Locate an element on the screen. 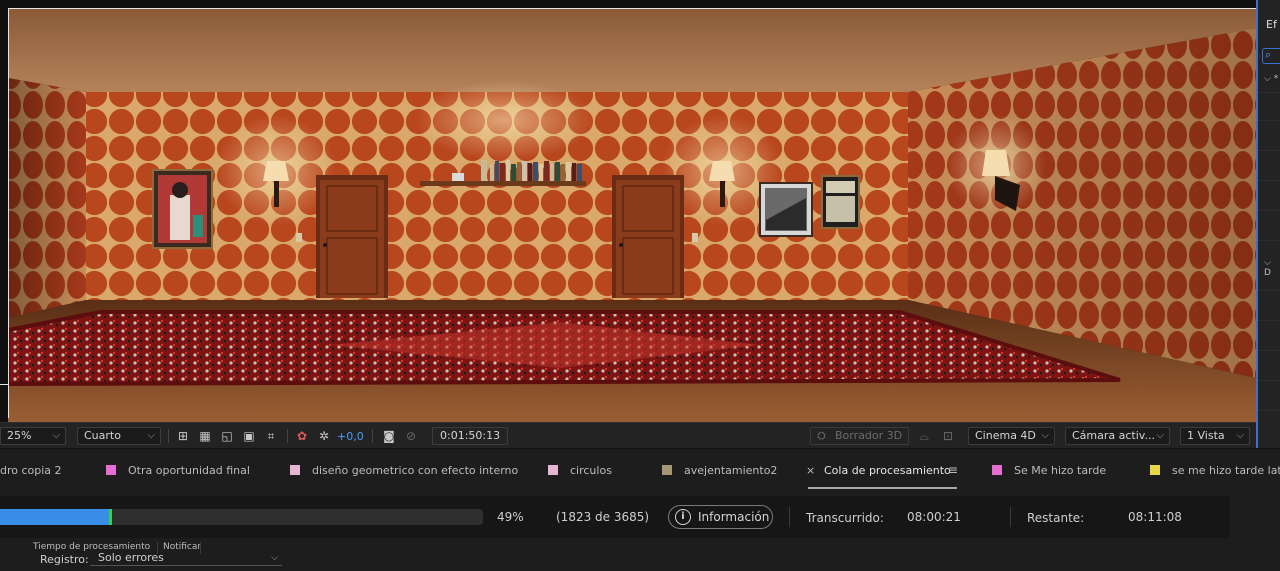 The image size is (1280, 571). resolution-dropdown: Cuarto ⌵ is located at coordinates (119, 436).